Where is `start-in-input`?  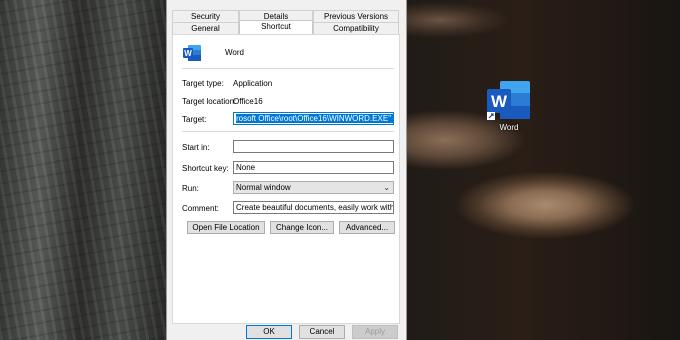
start-in-input is located at coordinates (313, 146).